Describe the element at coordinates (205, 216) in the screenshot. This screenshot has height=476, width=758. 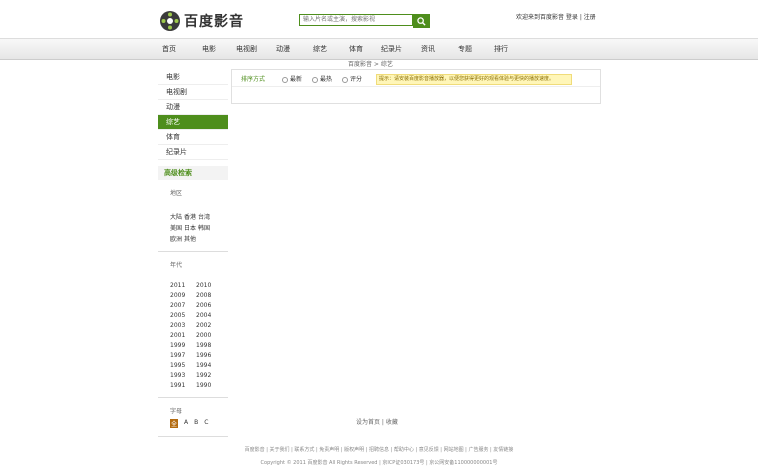
I see `area-option: 台湾` at that location.